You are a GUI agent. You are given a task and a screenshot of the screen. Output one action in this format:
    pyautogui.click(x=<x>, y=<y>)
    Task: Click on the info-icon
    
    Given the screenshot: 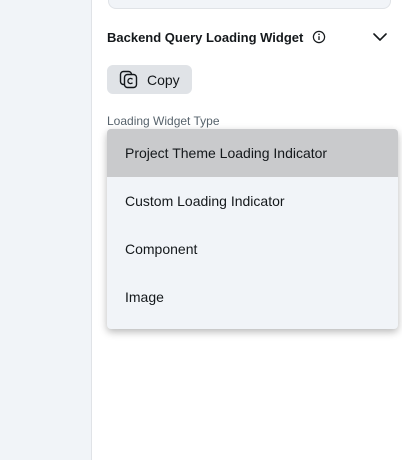 What is the action you would take?
    pyautogui.click(x=319, y=37)
    